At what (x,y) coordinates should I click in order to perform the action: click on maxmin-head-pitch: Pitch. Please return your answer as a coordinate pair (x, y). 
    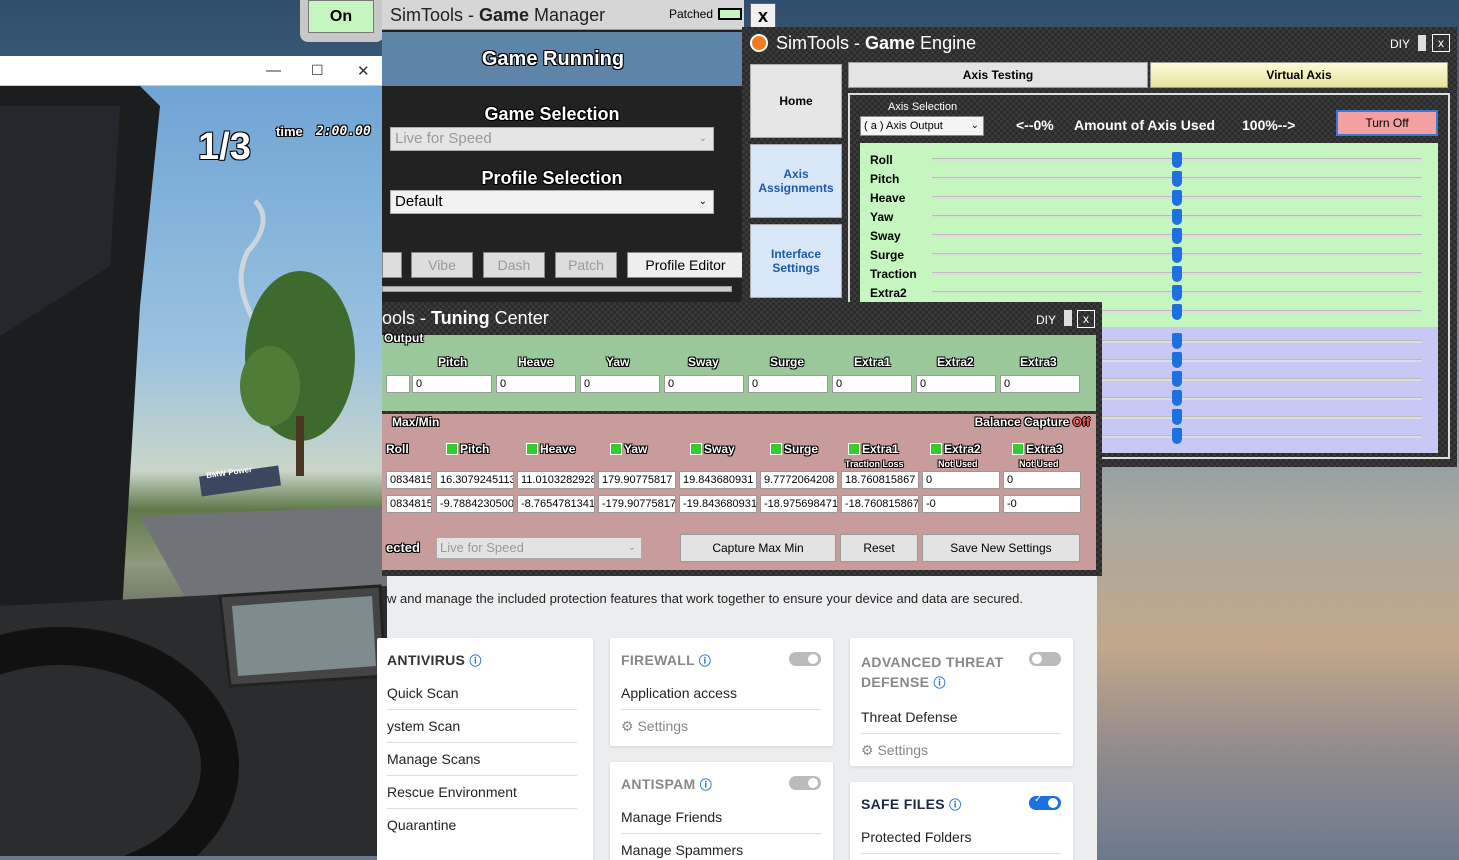
    Looking at the image, I should click on (467, 449).